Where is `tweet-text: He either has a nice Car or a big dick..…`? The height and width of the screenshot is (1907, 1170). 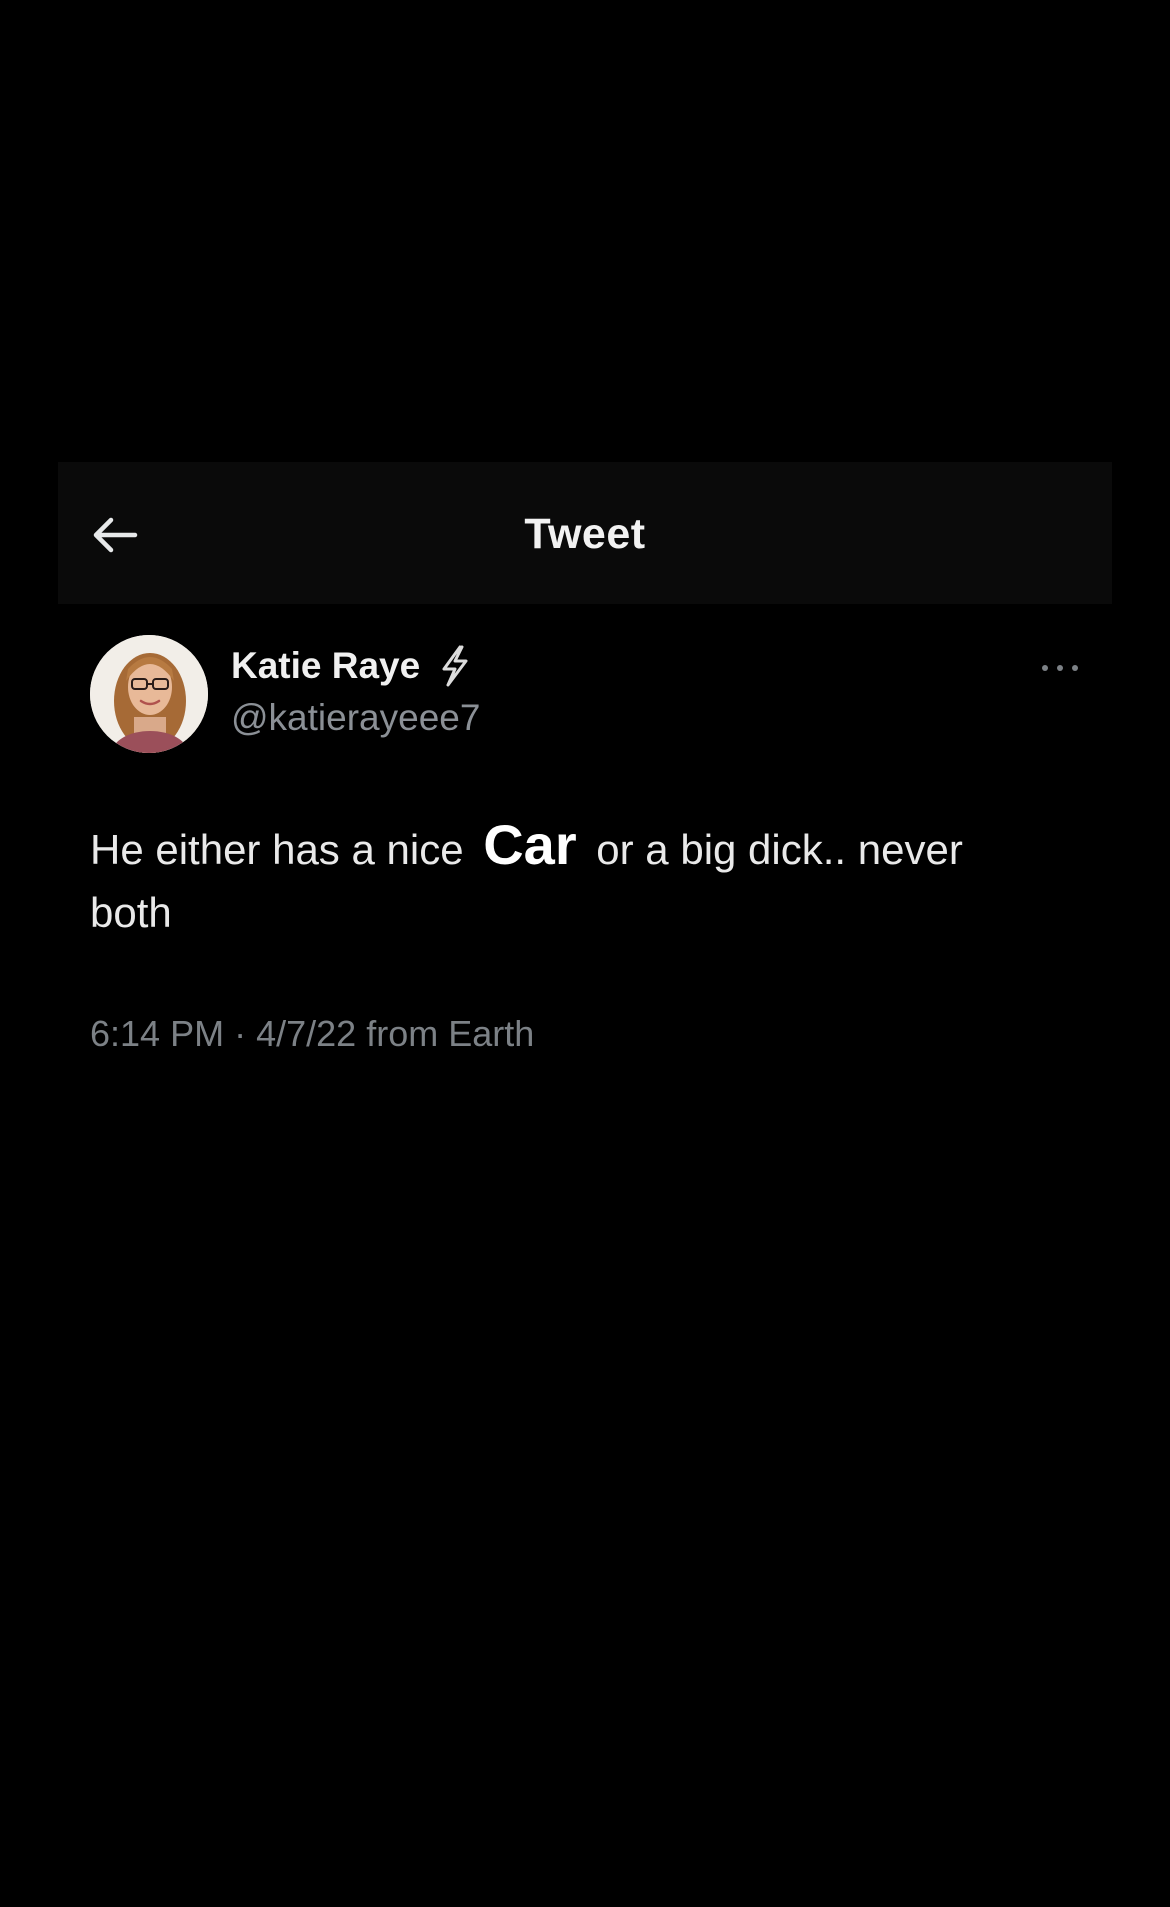
tweet-text: He either has a nice Car or a big dick..… is located at coordinates (570, 878).